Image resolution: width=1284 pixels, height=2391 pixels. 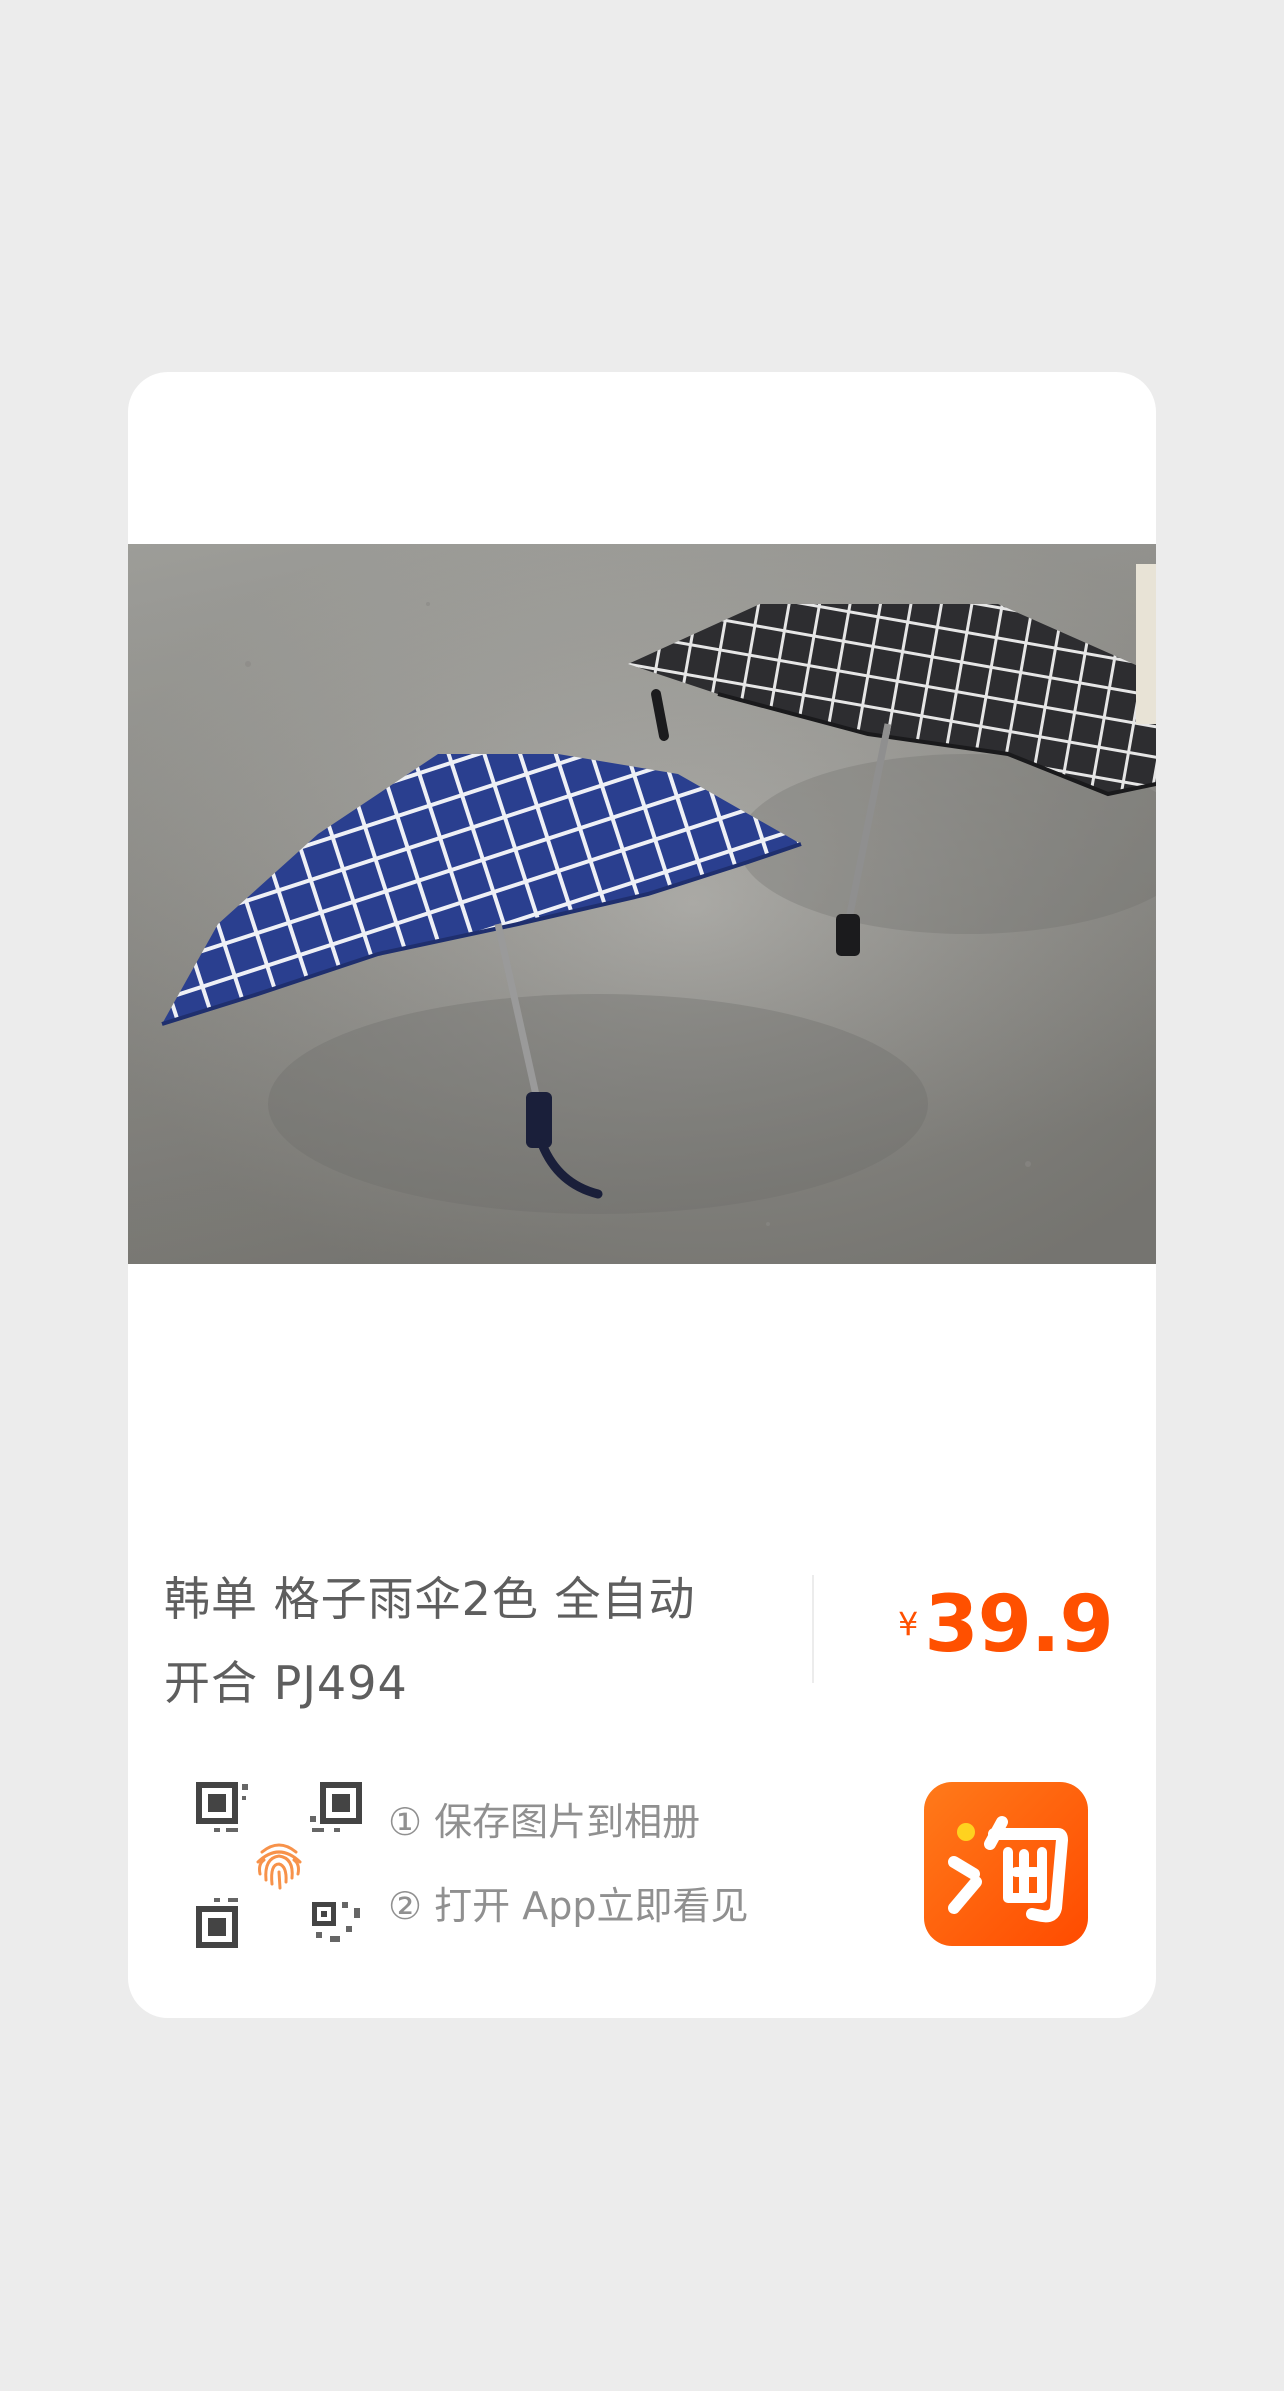 What do you see at coordinates (908, 1624) in the screenshot?
I see `currency-symbol: ¥` at bounding box center [908, 1624].